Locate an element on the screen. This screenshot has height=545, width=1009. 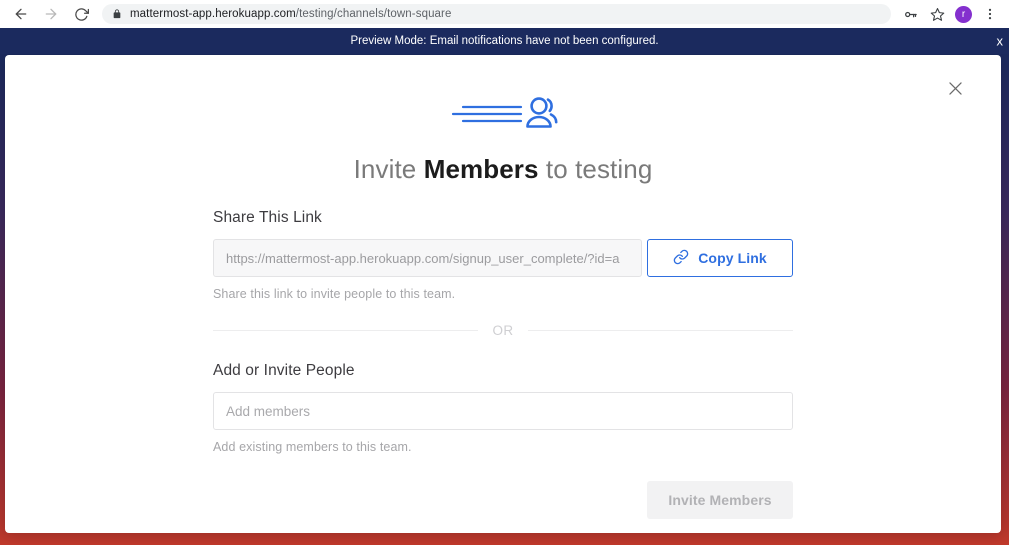
url-host: mattermost-app.herokuapp.com is located at coordinates (213, 14).